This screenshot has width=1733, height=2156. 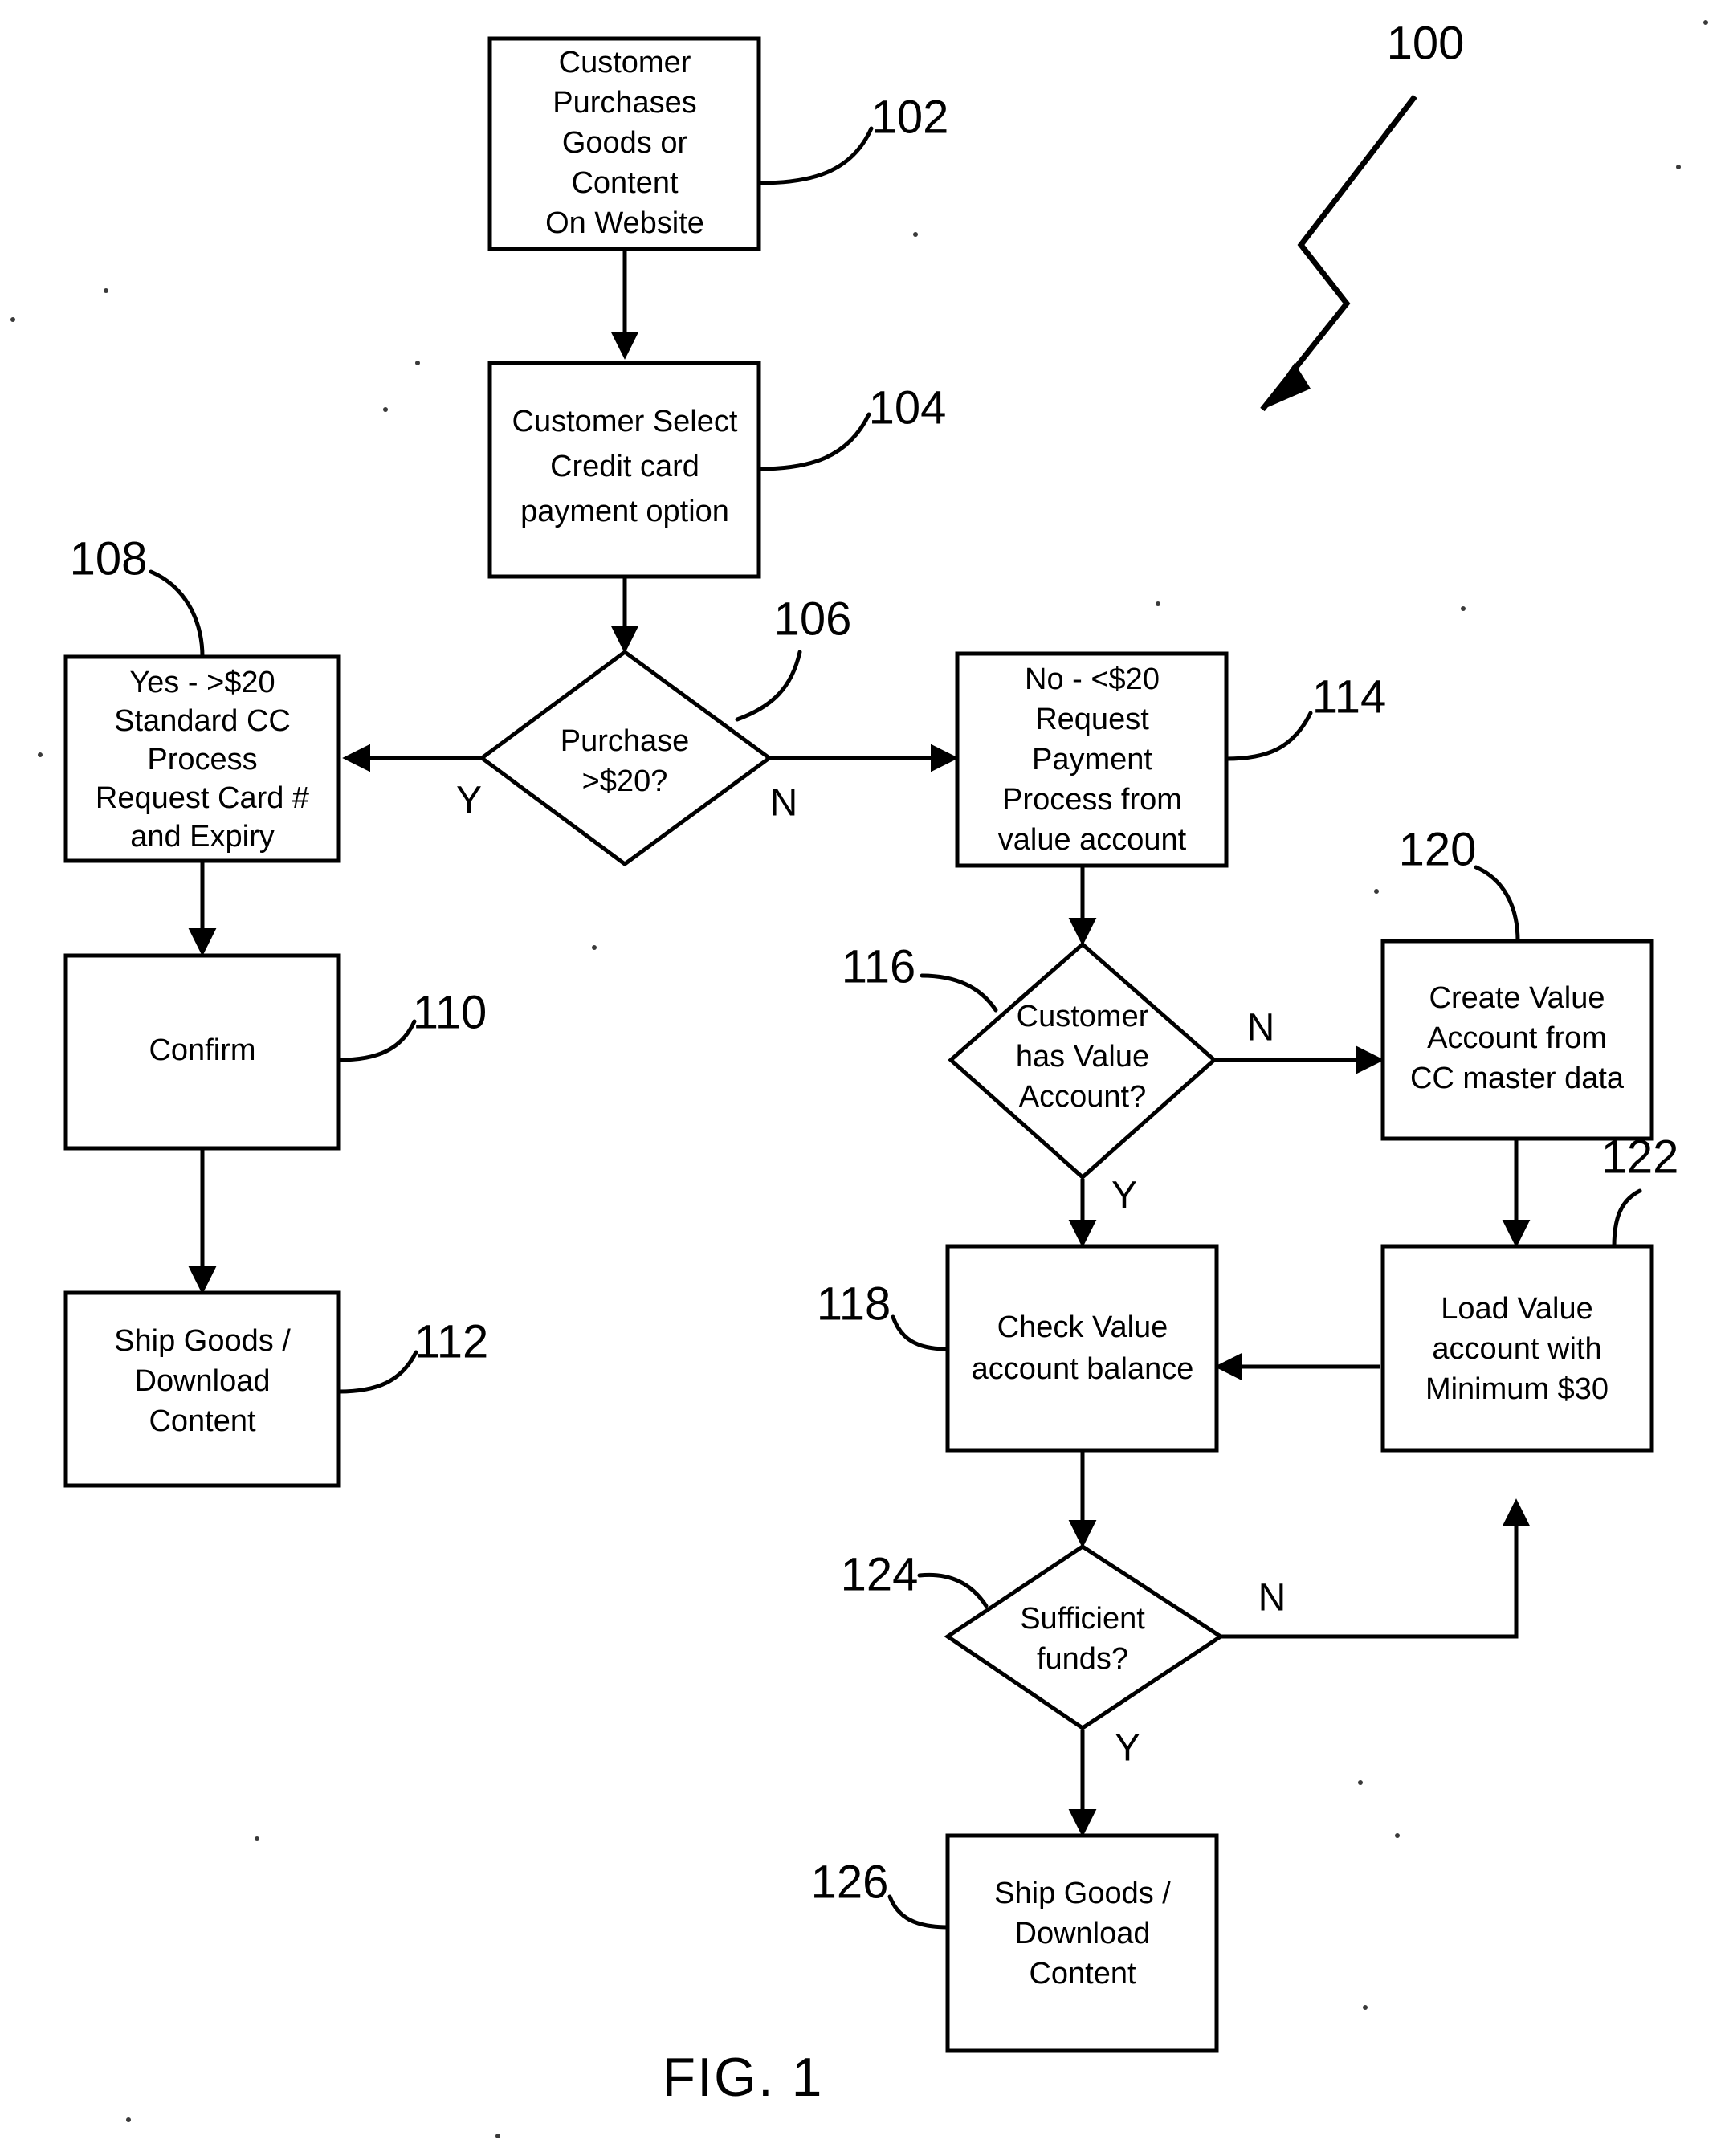 I want to click on node-create-value-account: Create Value Account from CC master data, so click(x=1517, y=1040).